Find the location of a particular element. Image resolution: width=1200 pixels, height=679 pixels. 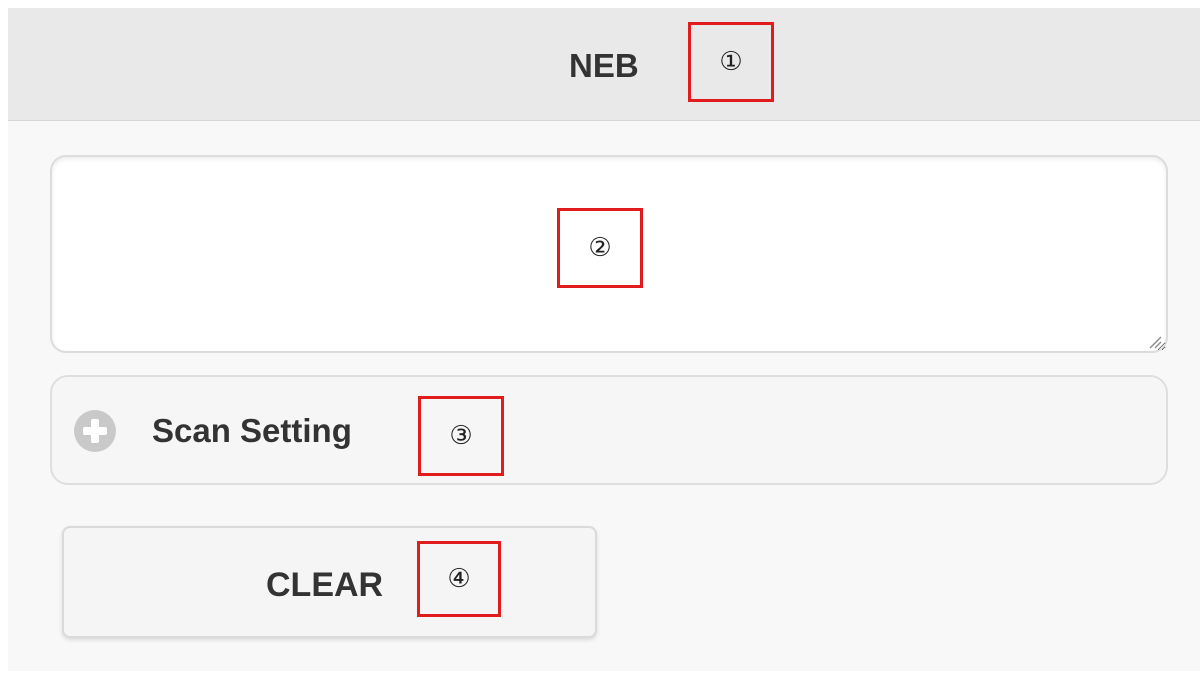

callout-marker-4: ④ is located at coordinates (459, 579).